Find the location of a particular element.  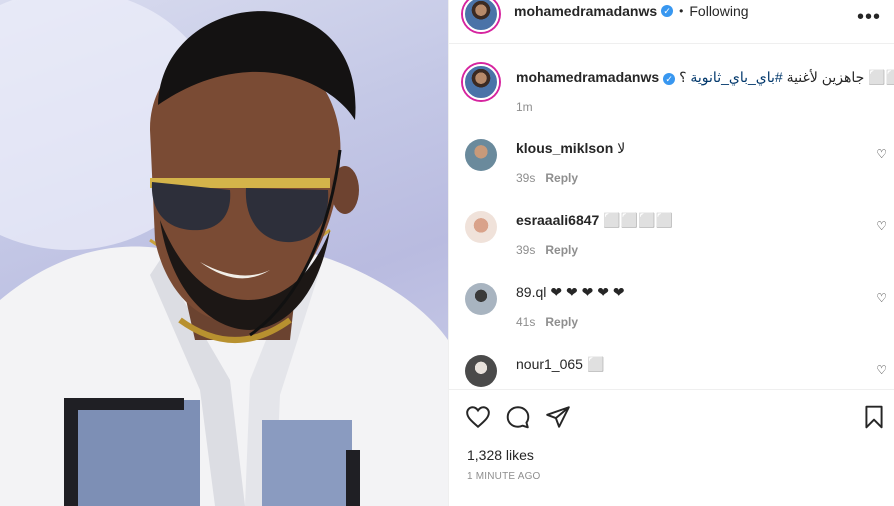

comment-body: nour1_065 ⬜ is located at coordinates (686, 364).